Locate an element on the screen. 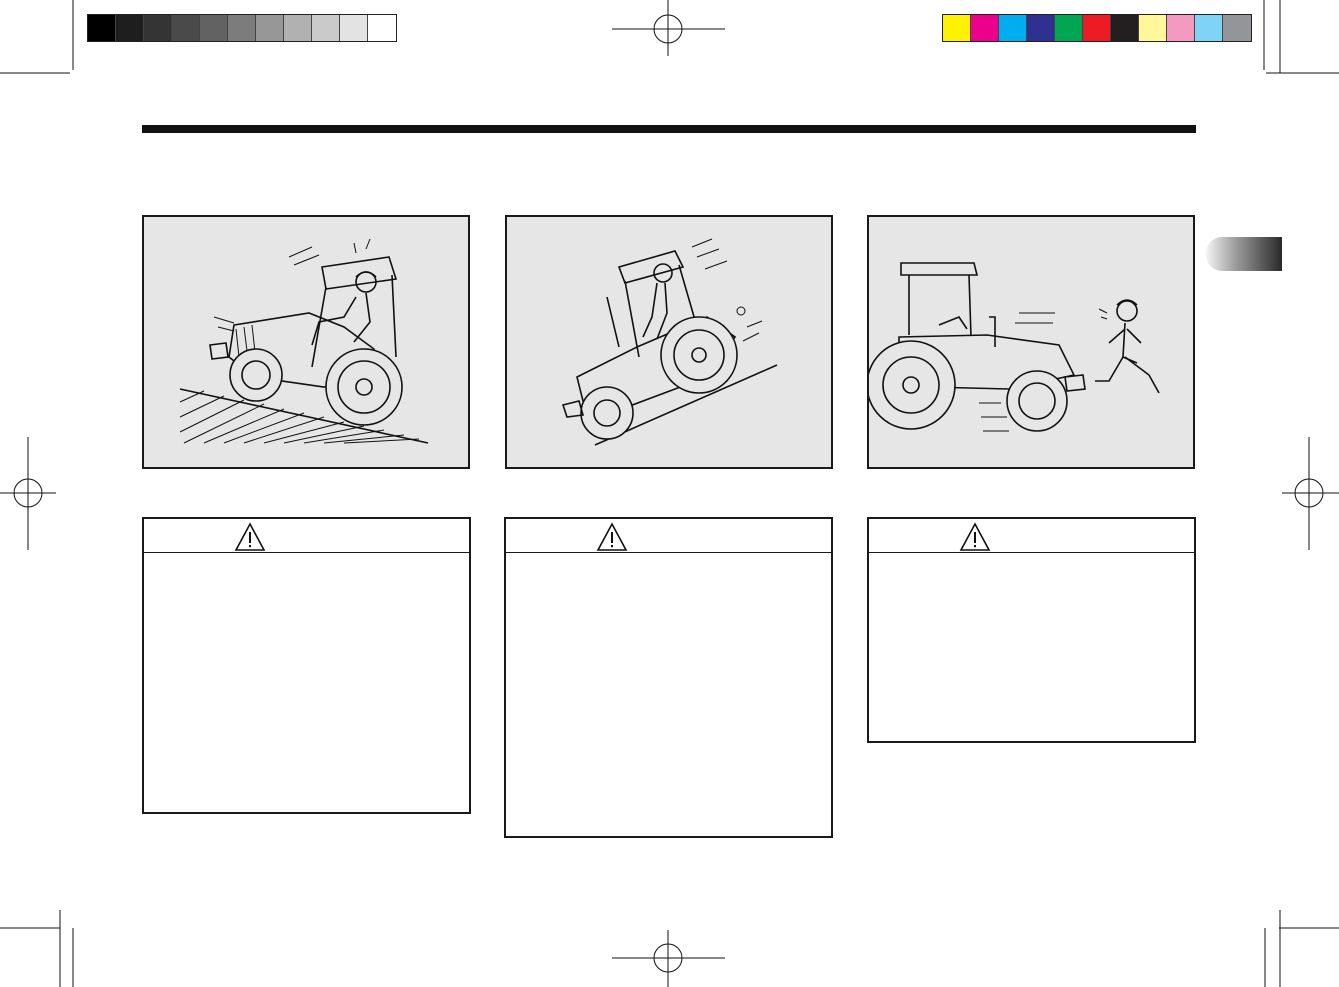 Image resolution: width=1339 pixels, height=987 pixels. figure-tractor-runaway is located at coordinates (1031, 342).